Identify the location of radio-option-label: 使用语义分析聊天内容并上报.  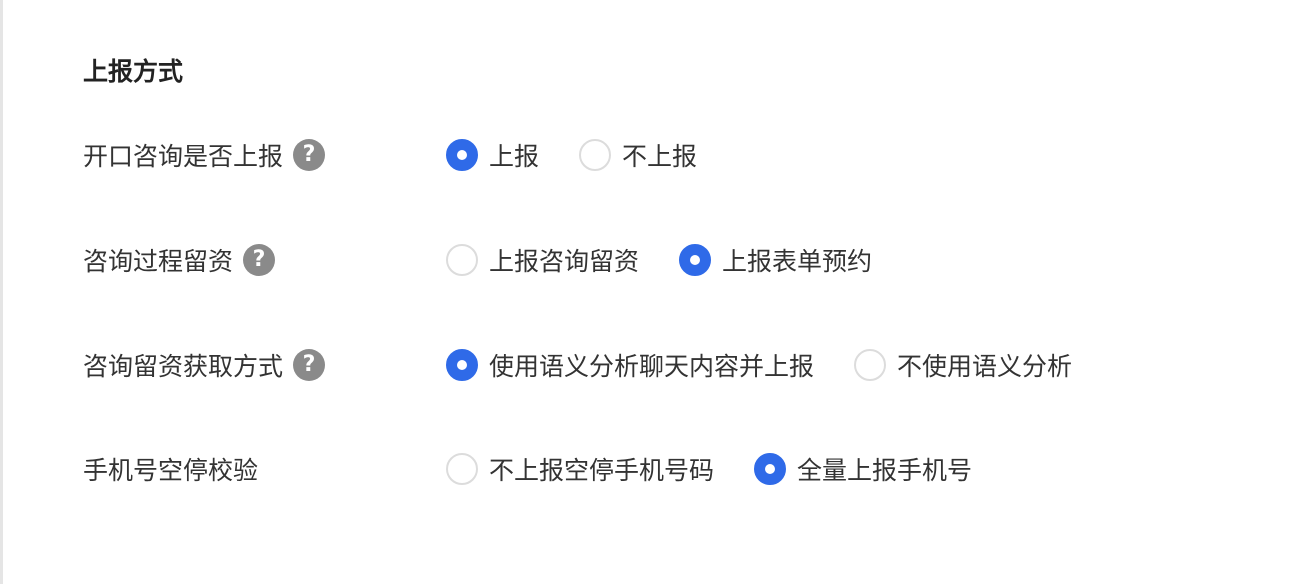
(651, 365).